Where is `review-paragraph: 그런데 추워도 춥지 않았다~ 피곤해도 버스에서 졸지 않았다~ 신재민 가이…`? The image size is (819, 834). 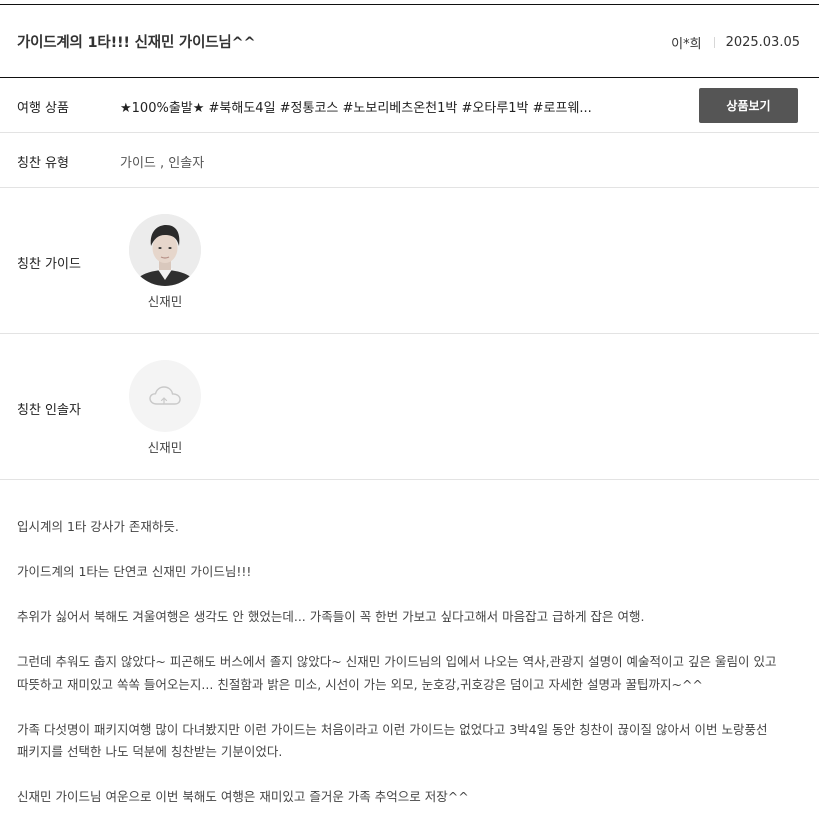
review-paragraph: 그런데 추워도 춥지 않았다~ 피곤해도 버스에서 졸지 않았다~ 신재민 가이… is located at coordinates (397, 673).